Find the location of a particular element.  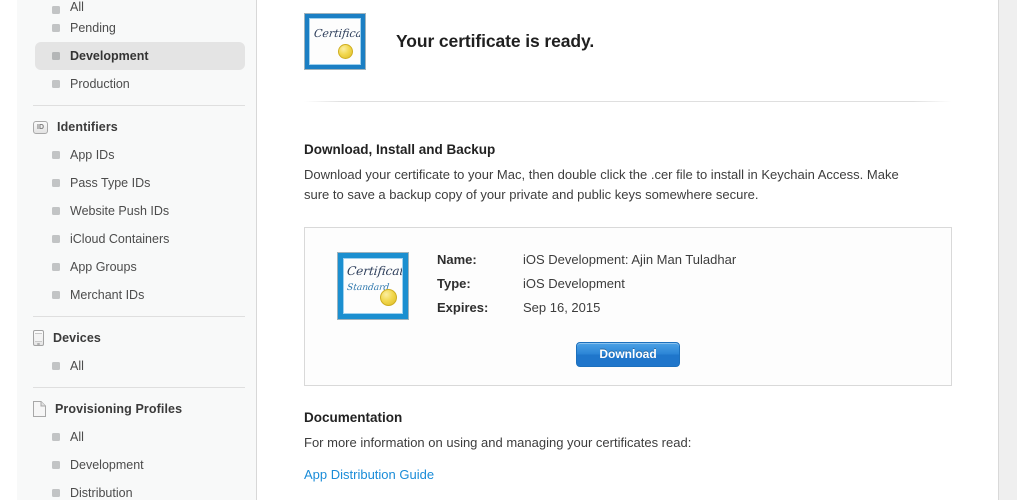

certificate-field-type: Type: iOS Development is located at coordinates (586, 288).